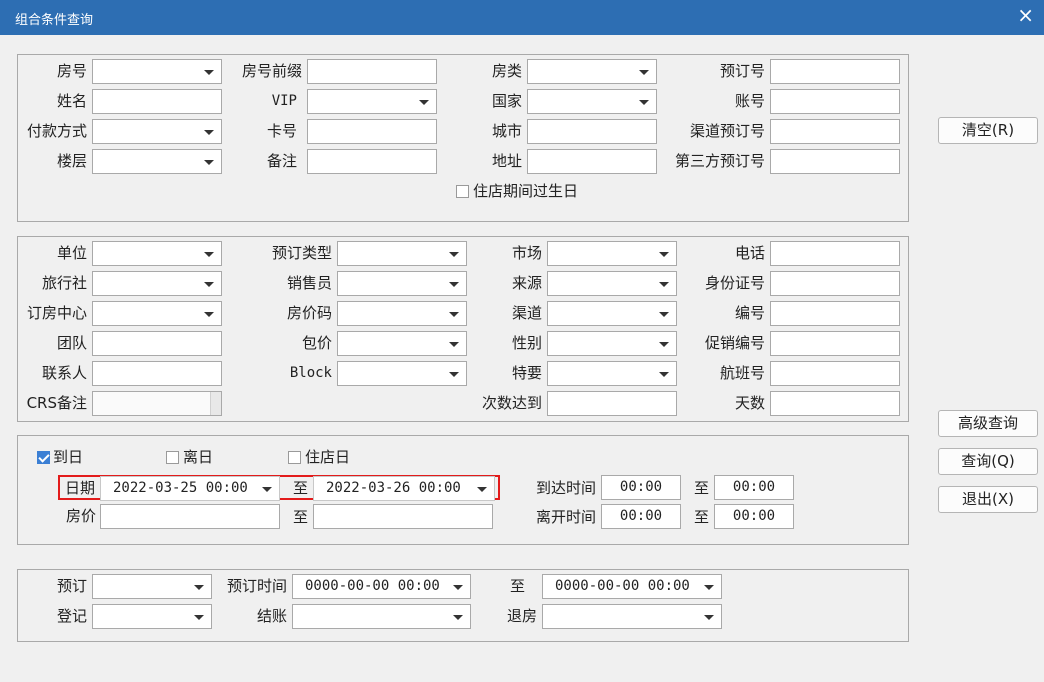 This screenshot has width=1044, height=682. What do you see at coordinates (402, 343) in the screenshot?
I see `package-select` at bounding box center [402, 343].